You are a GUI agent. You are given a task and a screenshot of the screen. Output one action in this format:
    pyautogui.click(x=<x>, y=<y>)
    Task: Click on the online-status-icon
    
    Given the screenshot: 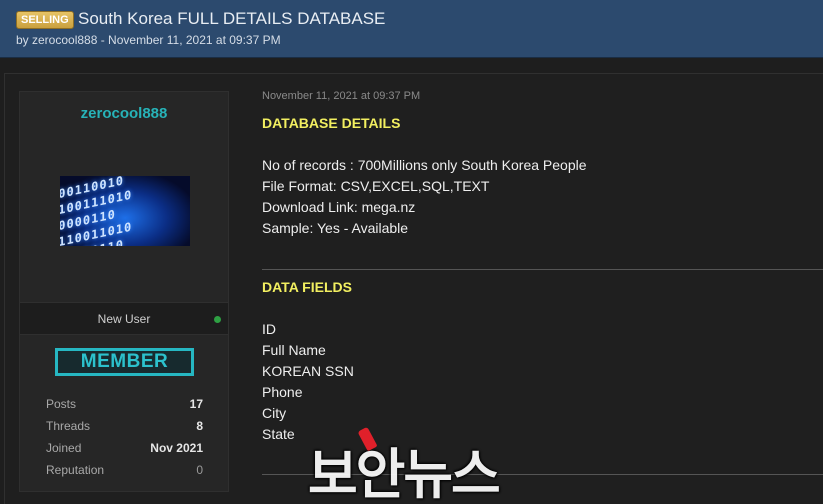 What is the action you would take?
    pyautogui.click(x=217, y=319)
    